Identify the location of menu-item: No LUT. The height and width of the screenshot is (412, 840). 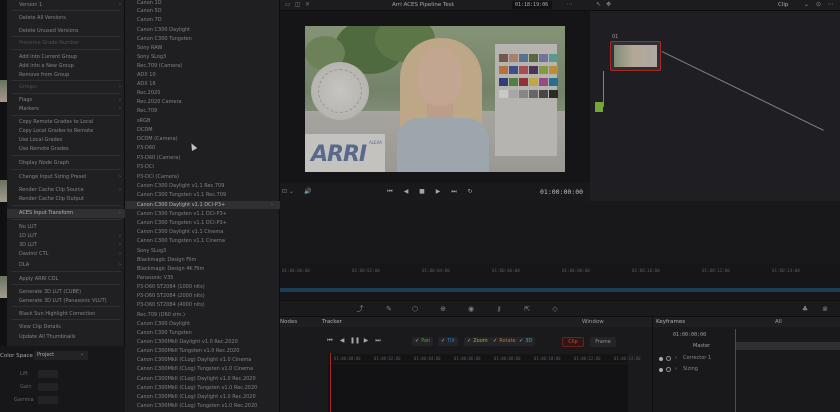
(28, 228).